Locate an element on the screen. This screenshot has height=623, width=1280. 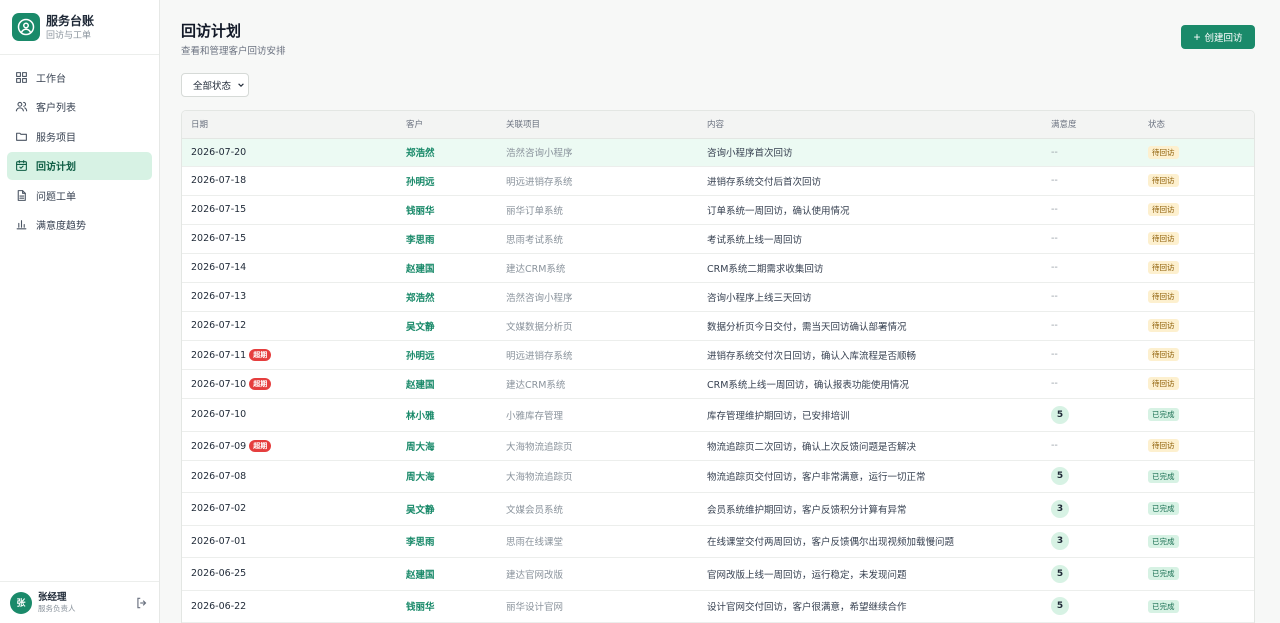
visit-content: 咨询小程序上线三天回访 is located at coordinates (759, 298).